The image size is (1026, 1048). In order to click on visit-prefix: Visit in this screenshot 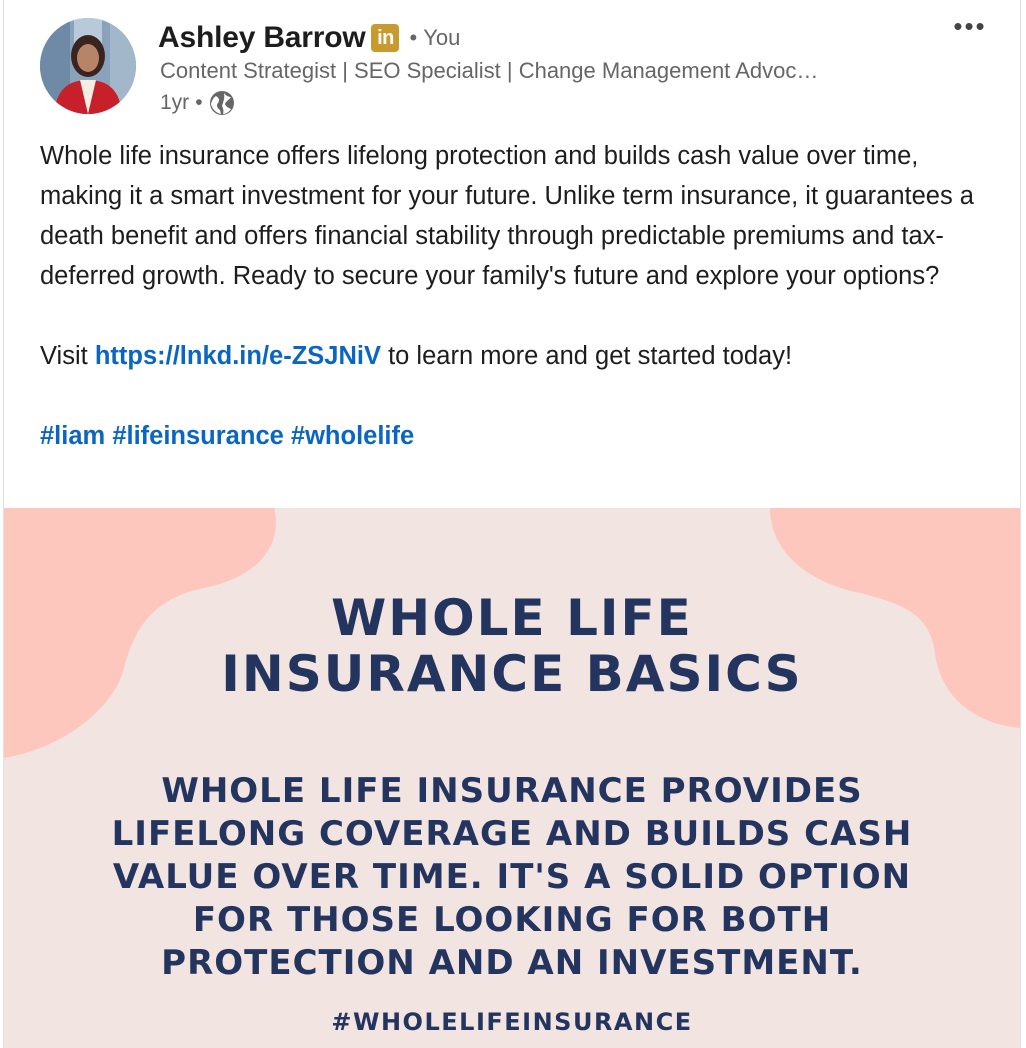, I will do `click(67, 356)`.